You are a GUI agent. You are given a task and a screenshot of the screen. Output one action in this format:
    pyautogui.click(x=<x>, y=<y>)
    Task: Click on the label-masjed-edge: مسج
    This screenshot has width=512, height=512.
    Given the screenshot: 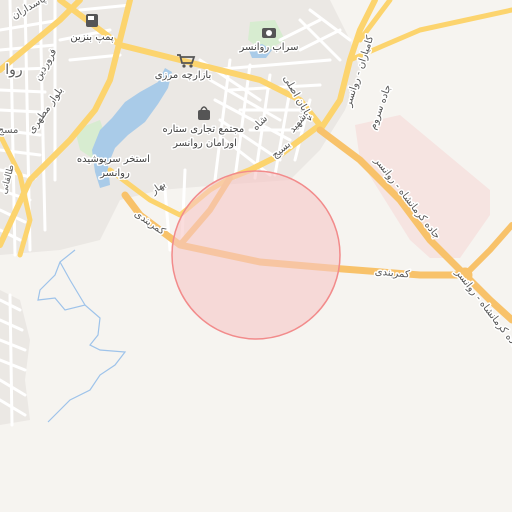 What is the action you would take?
    pyautogui.click(x=9, y=130)
    